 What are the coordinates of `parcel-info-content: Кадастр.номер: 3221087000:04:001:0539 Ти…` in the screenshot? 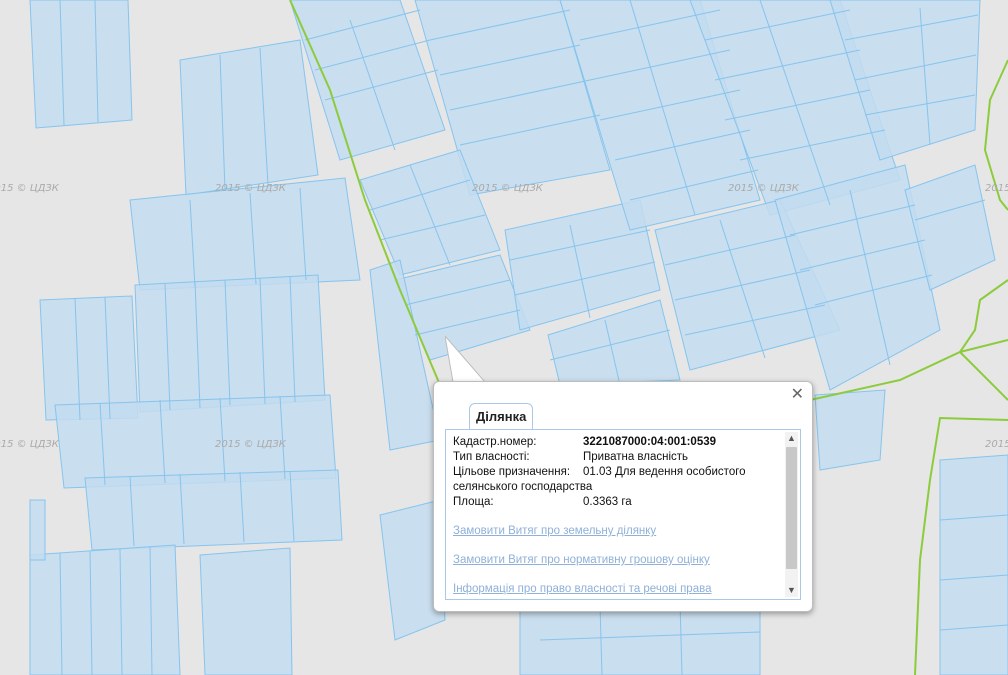 It's located at (618, 516).